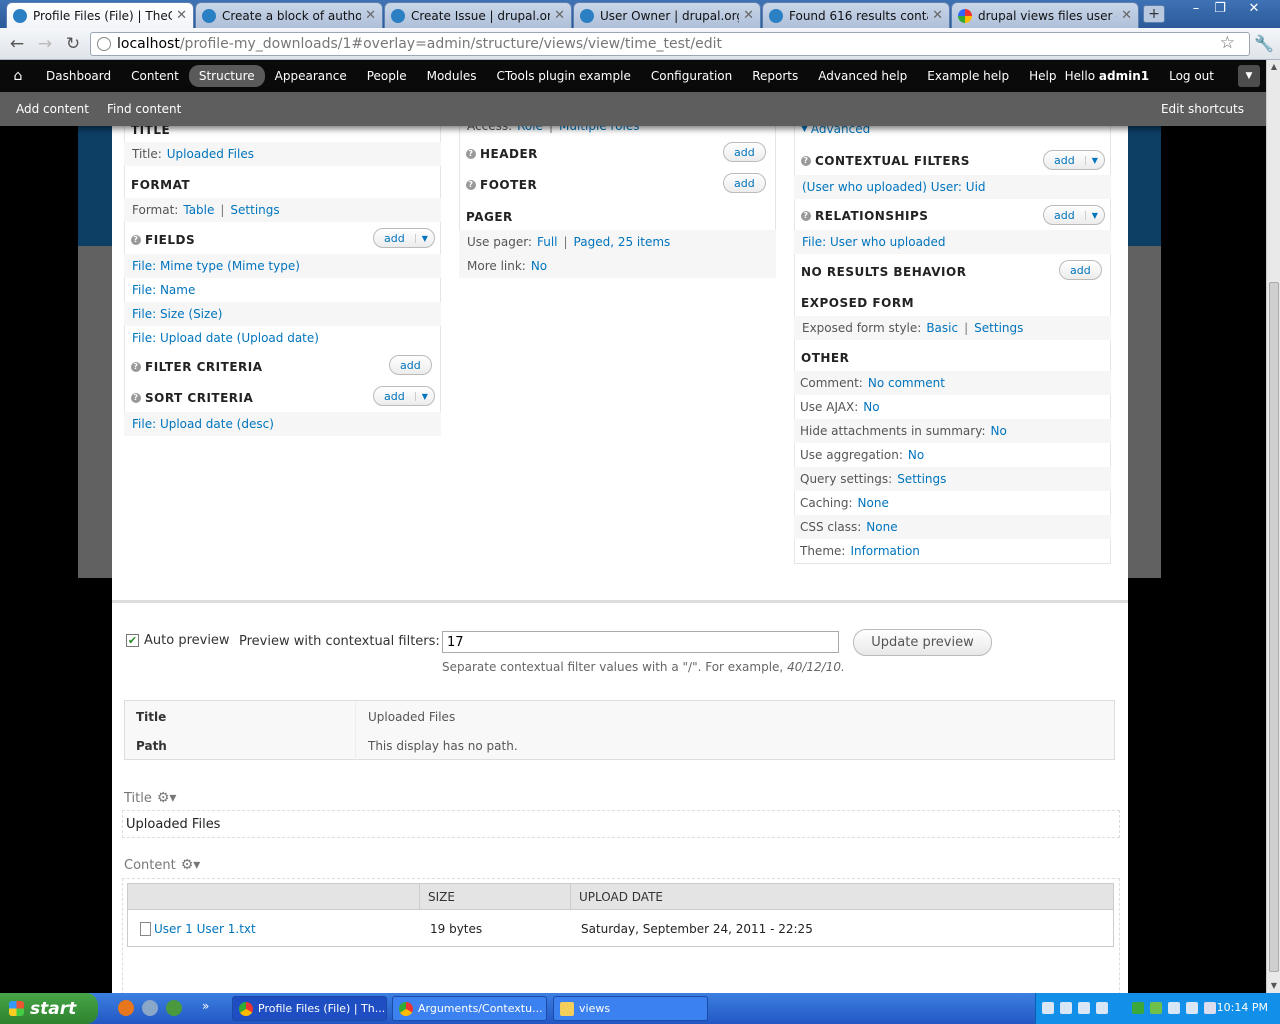  What do you see at coordinates (1254, 10) in the screenshot?
I see `window-close-icon: ✕` at bounding box center [1254, 10].